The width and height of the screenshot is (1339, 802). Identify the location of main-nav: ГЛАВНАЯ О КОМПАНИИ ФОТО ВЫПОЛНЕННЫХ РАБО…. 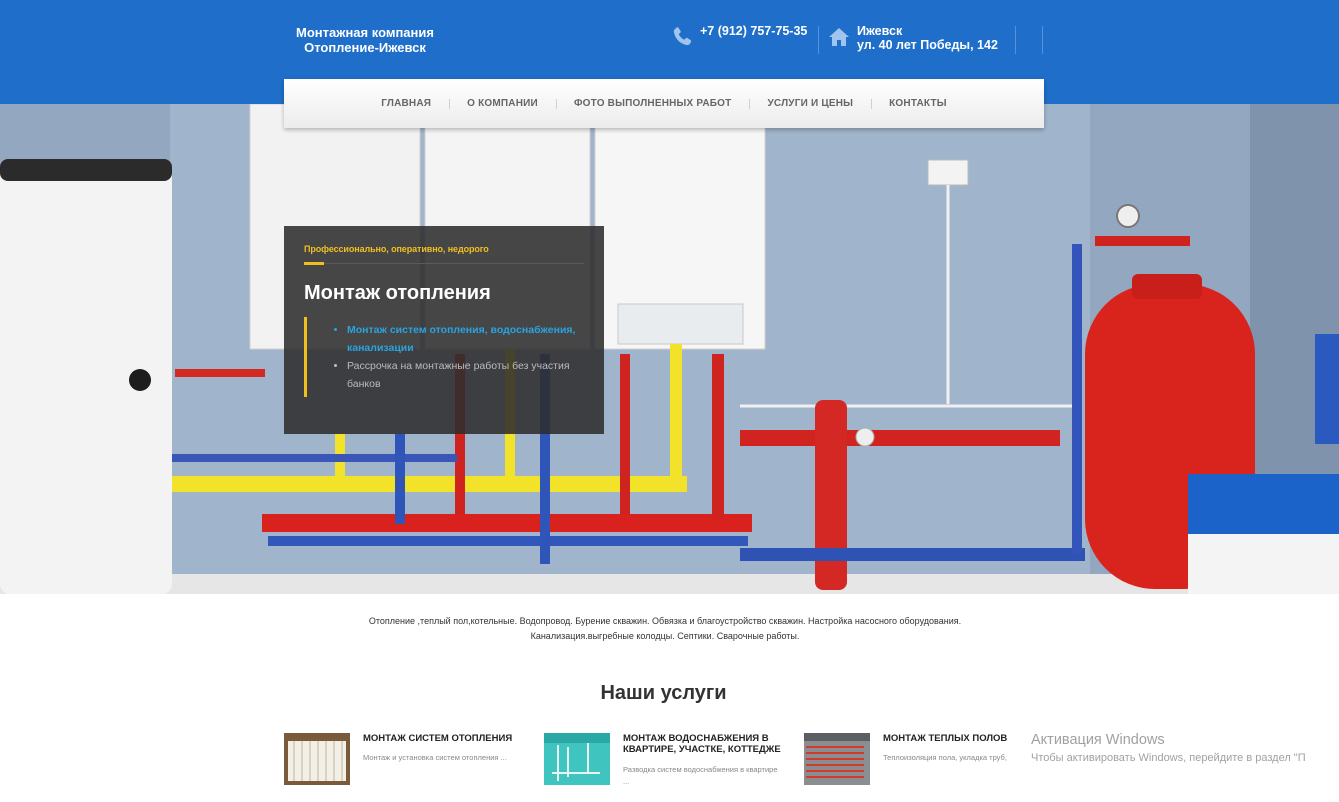
(664, 103).